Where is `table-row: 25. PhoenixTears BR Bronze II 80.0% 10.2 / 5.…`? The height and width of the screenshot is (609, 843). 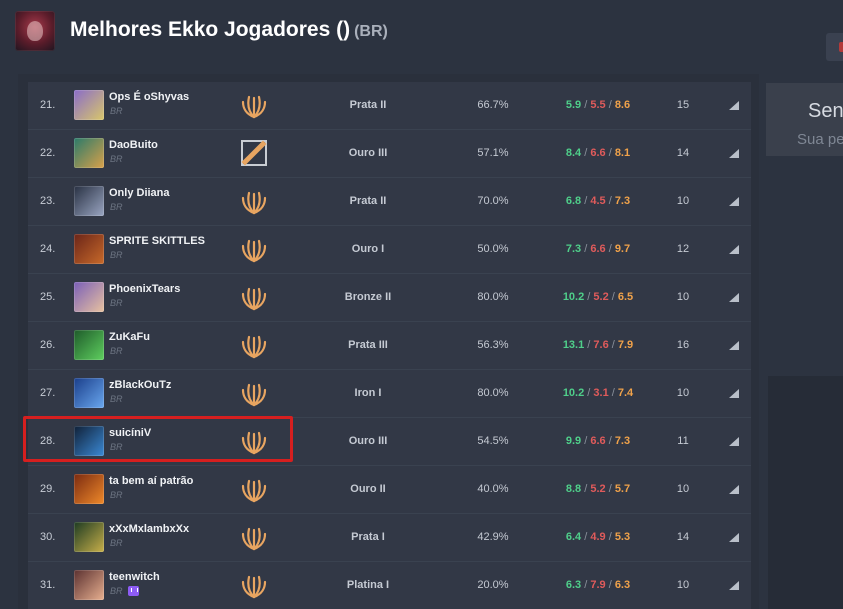
table-row: 25. PhoenixTears BR Bronze II 80.0% 10.2 / 5.… is located at coordinates (389, 298).